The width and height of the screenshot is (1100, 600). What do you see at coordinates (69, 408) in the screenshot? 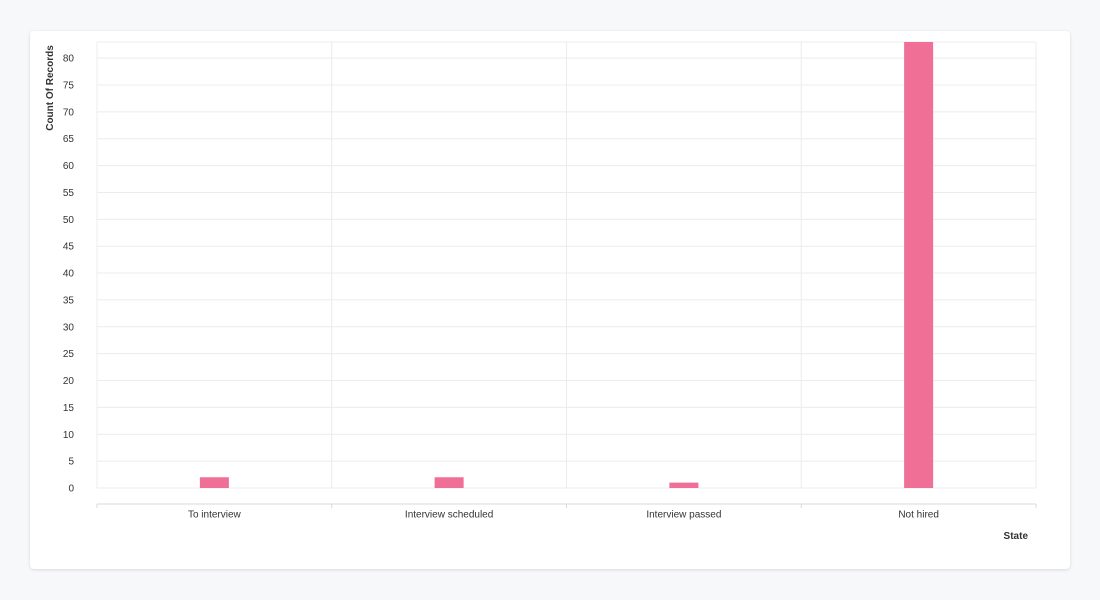
I see `y-tick-label: 15` at bounding box center [69, 408].